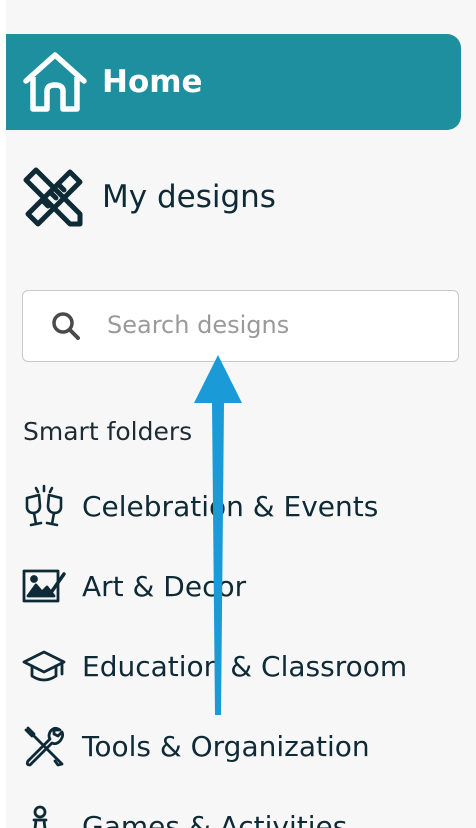  I want to click on search-icon, so click(66, 326).